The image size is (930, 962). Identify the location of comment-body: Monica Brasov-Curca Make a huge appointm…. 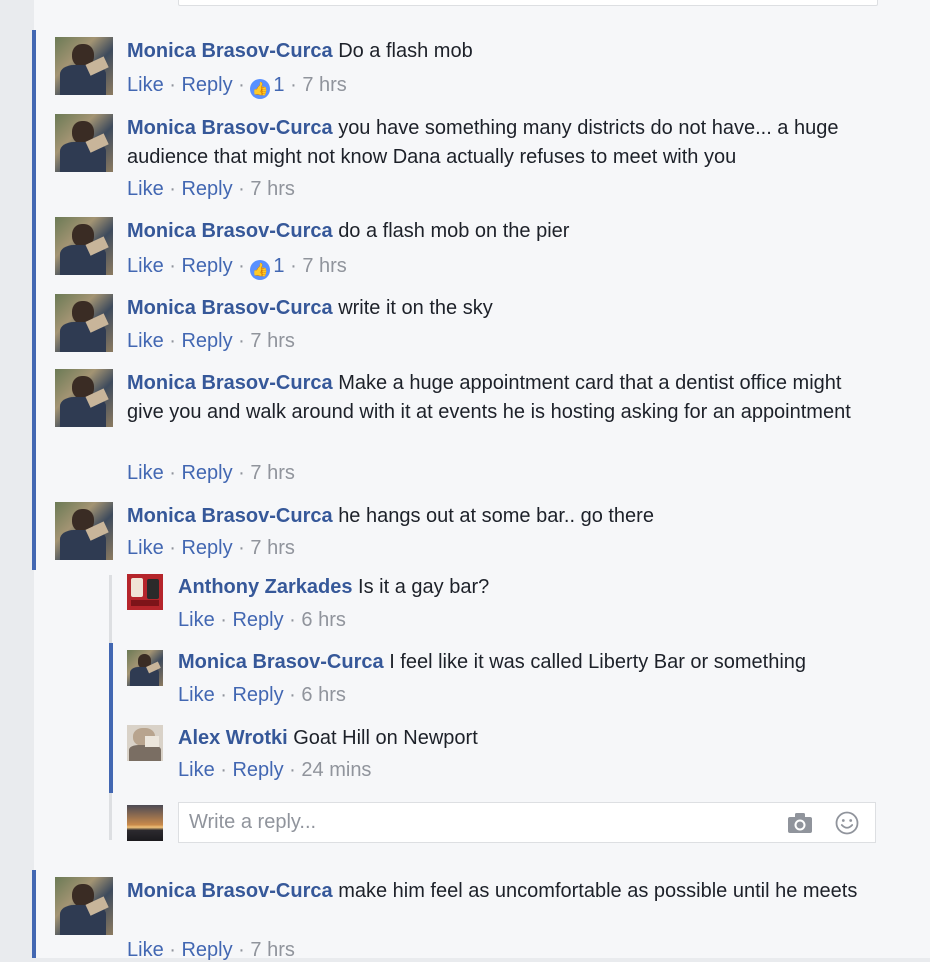
(497, 398).